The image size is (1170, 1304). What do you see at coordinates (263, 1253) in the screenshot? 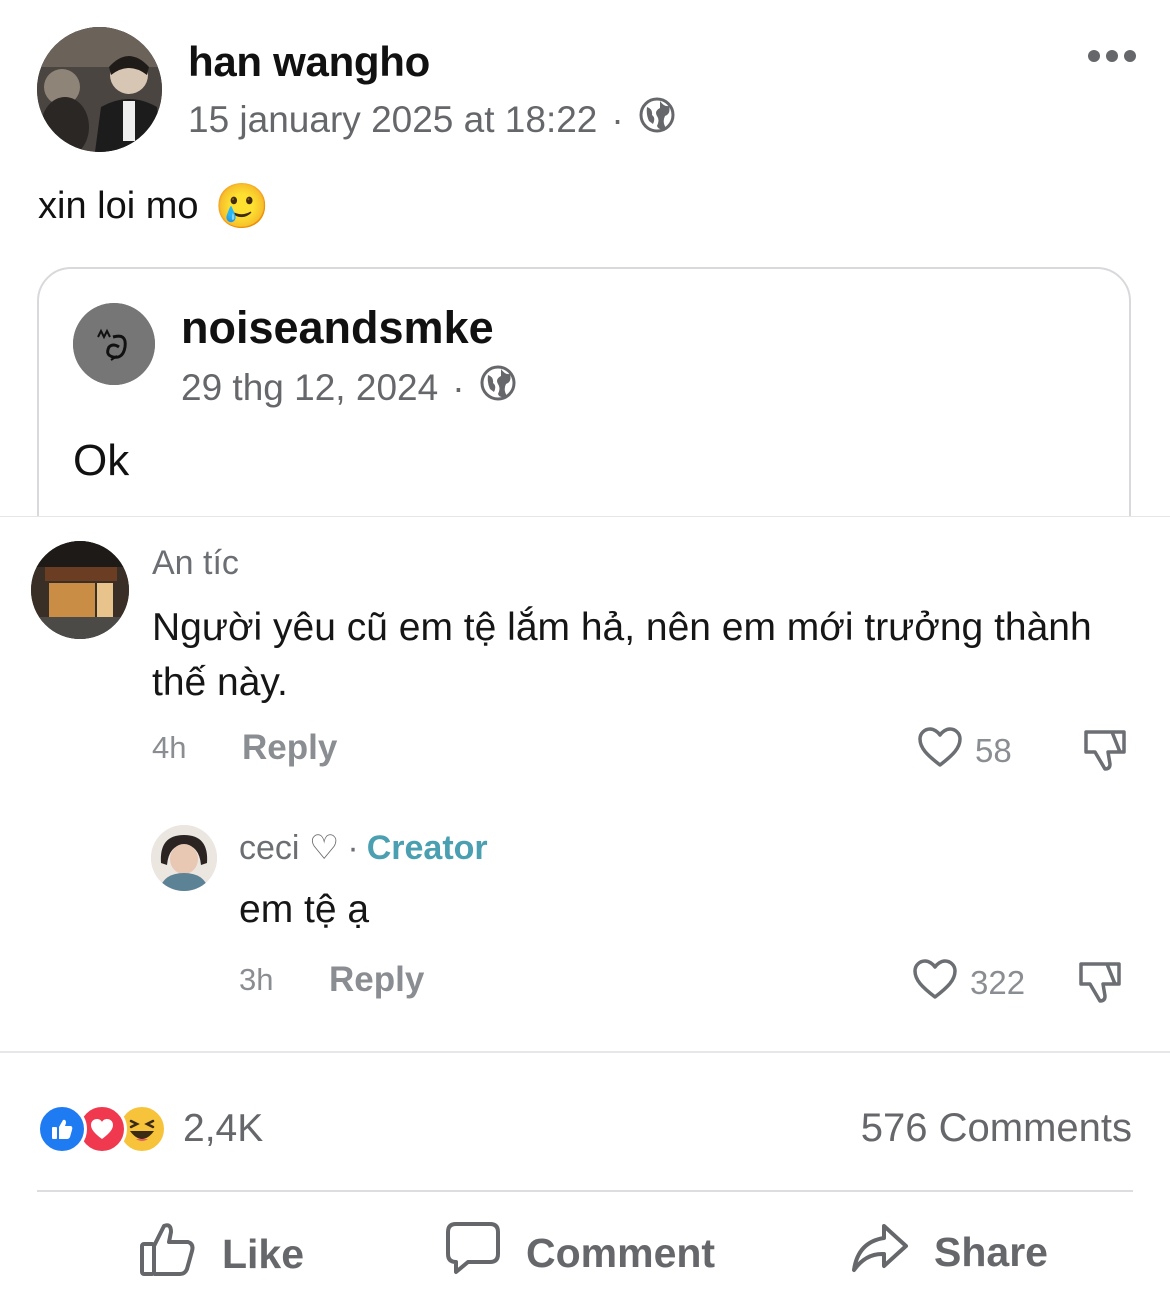
I see `like-label: Like` at bounding box center [263, 1253].